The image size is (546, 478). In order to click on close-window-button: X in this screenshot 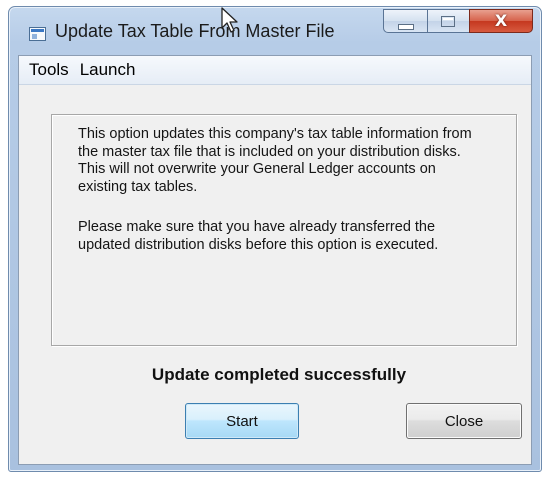, I will do `click(501, 21)`.